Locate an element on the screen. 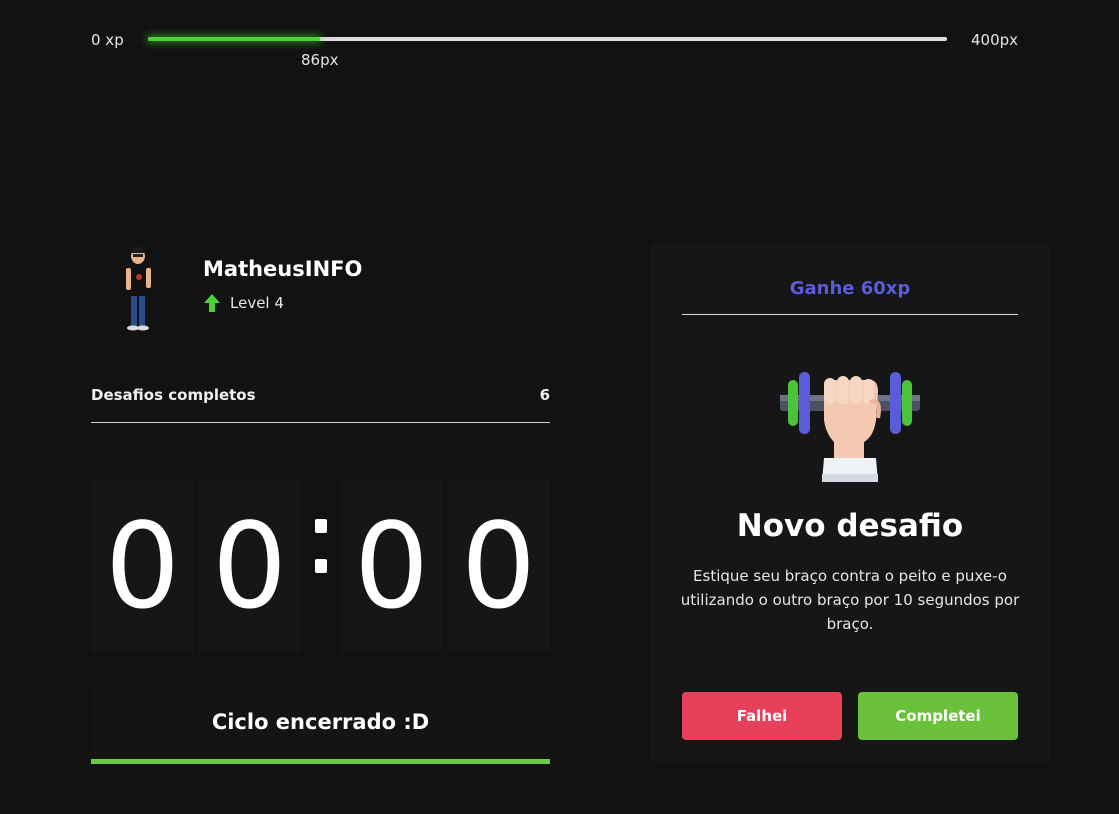  level-row: Level 4 is located at coordinates (243, 303).